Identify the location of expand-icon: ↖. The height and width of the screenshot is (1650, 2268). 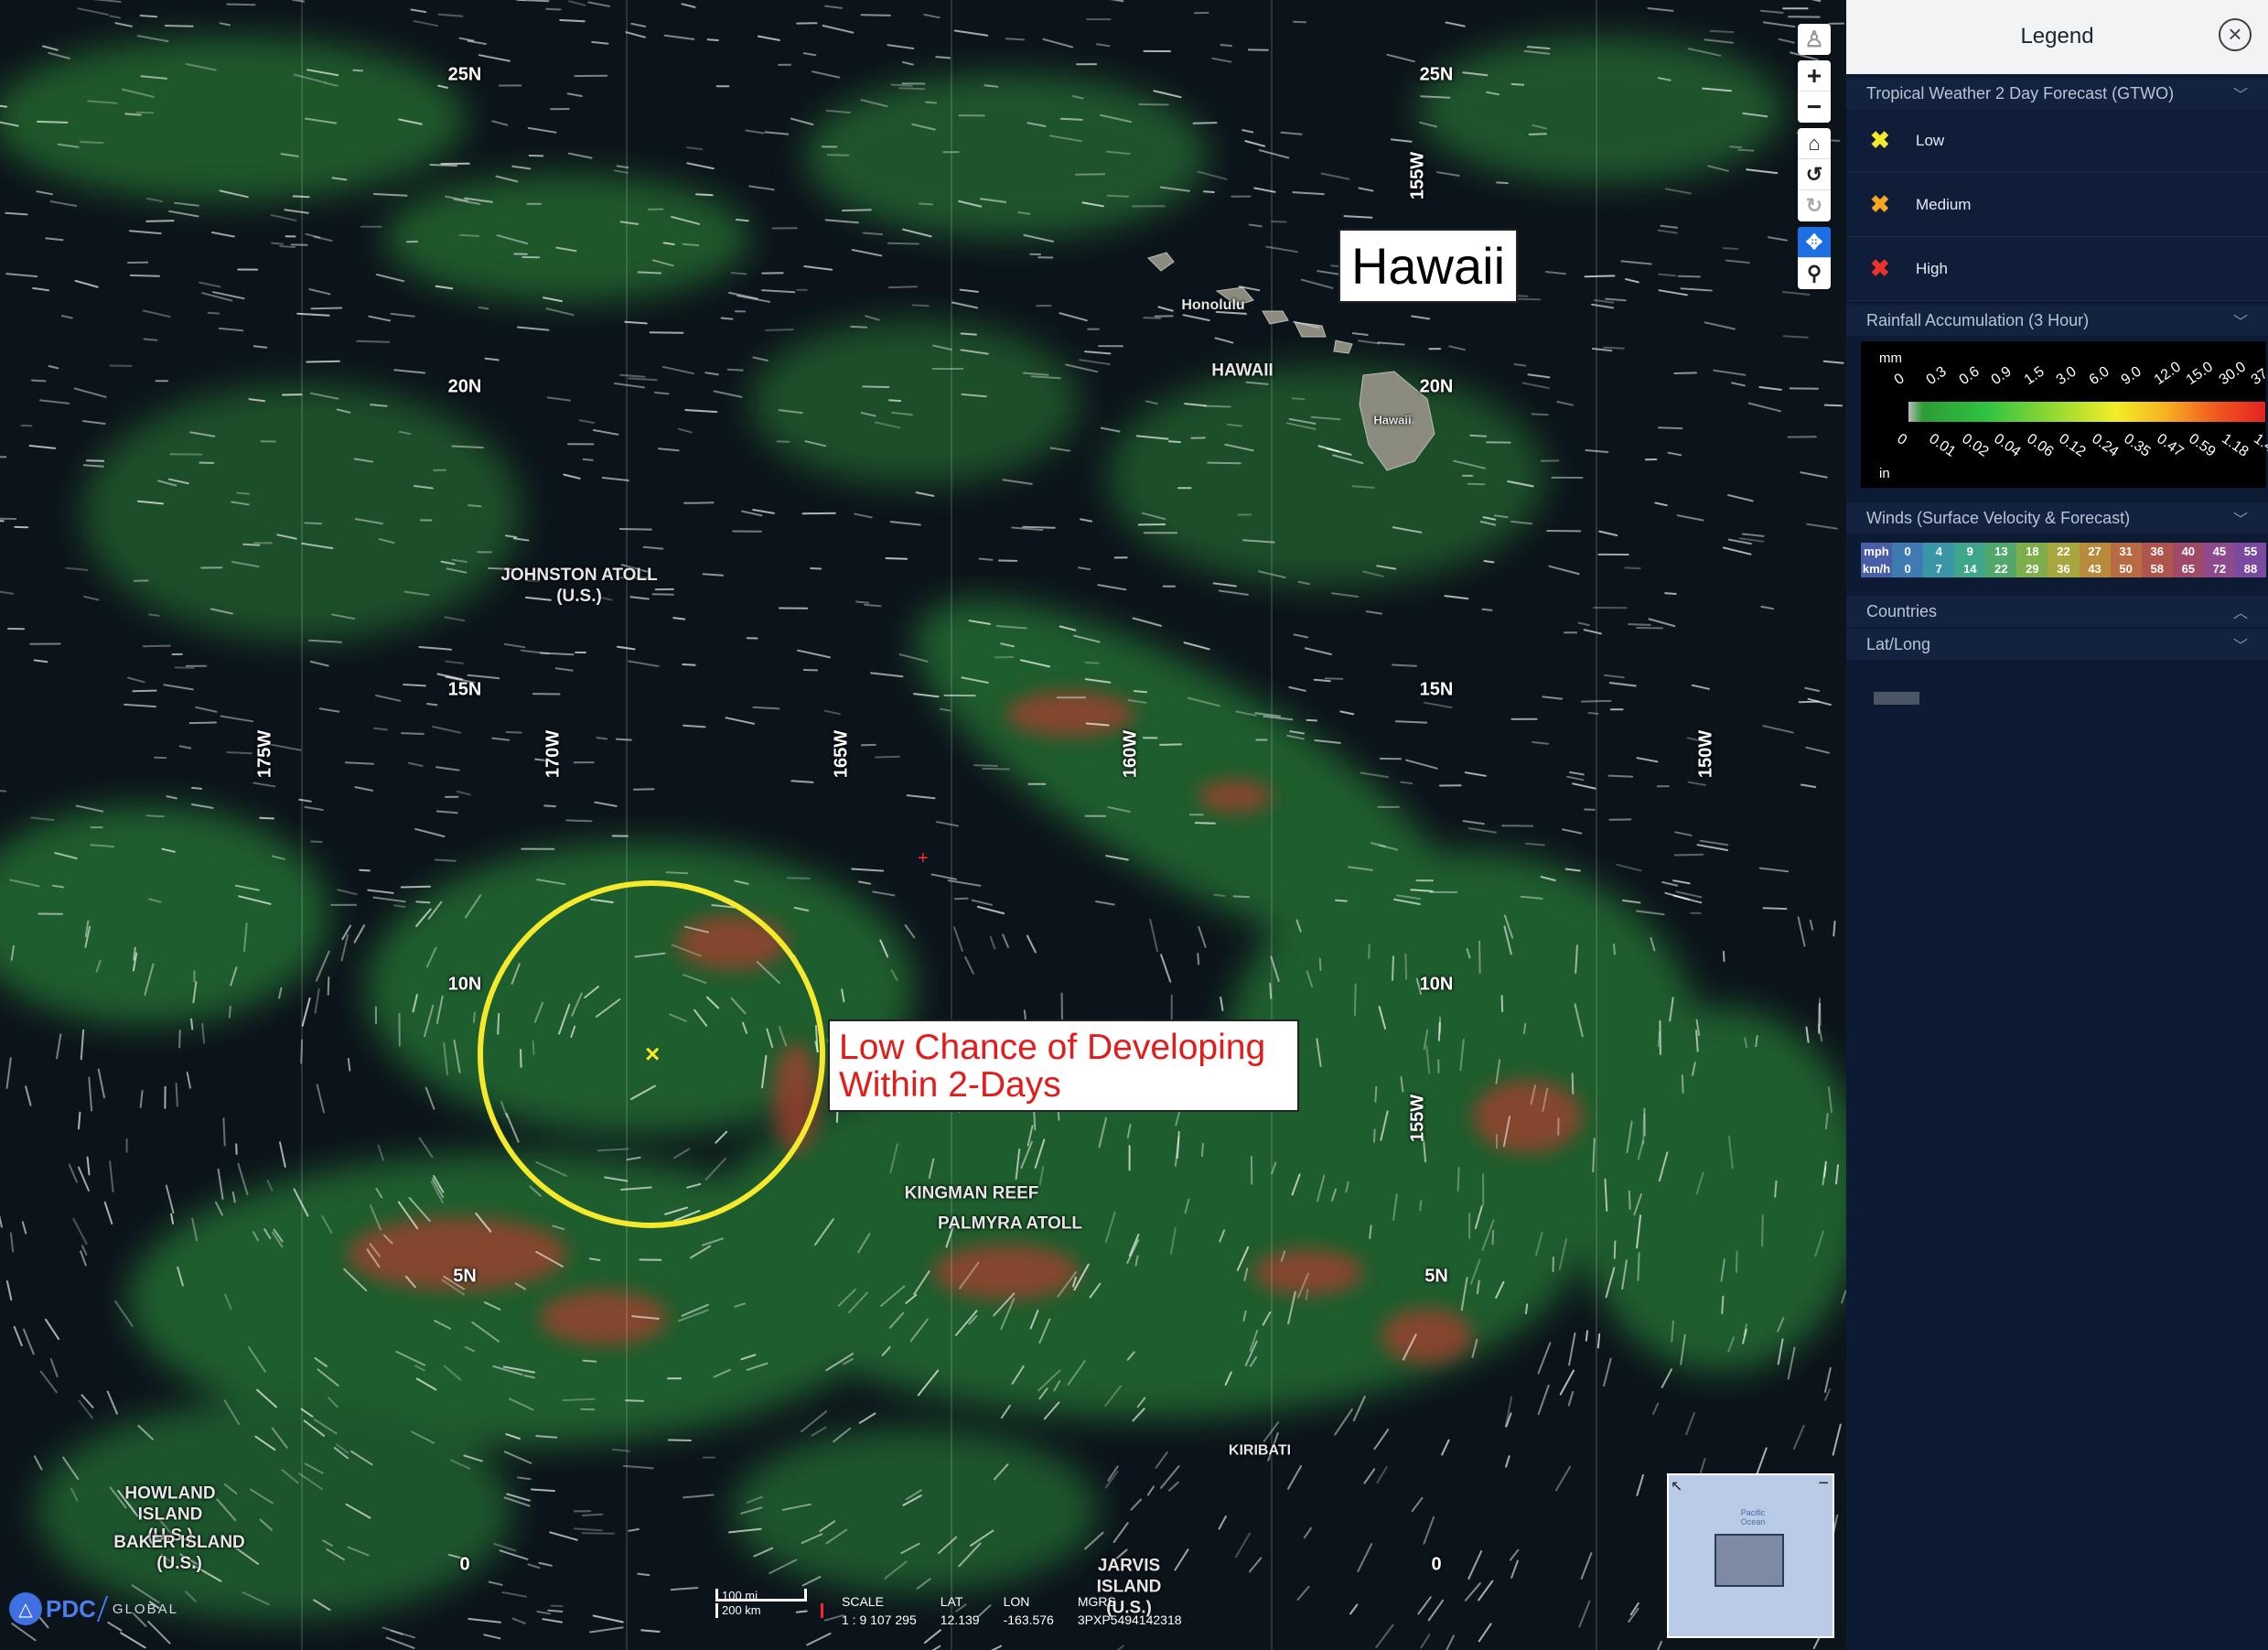
(1676, 1486).